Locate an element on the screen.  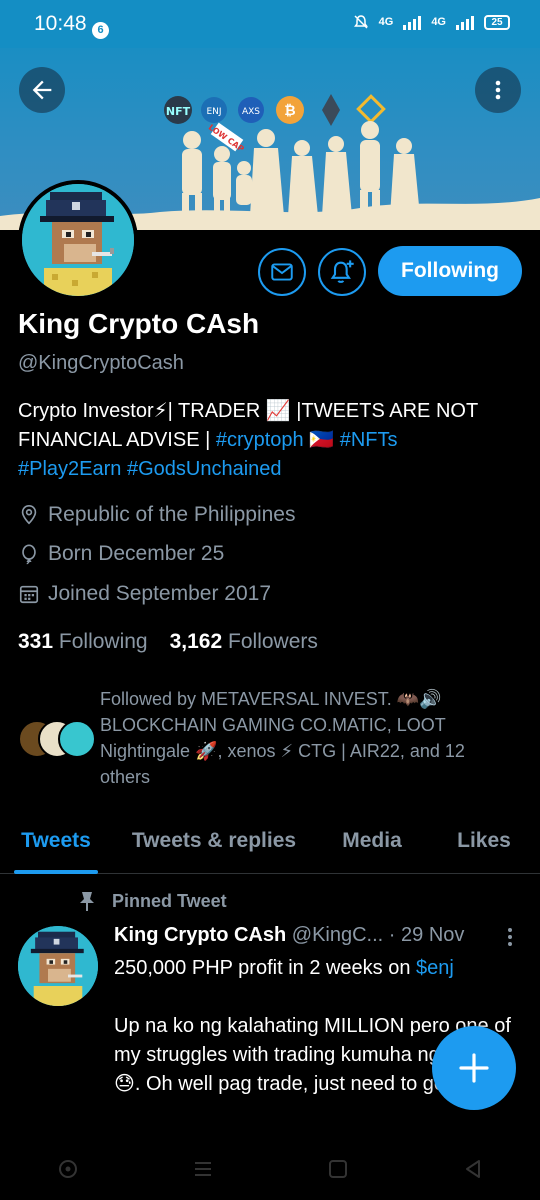
tweet-text-line: 250,000 PHP profit in 2 weeks on is located at coordinates (265, 968).